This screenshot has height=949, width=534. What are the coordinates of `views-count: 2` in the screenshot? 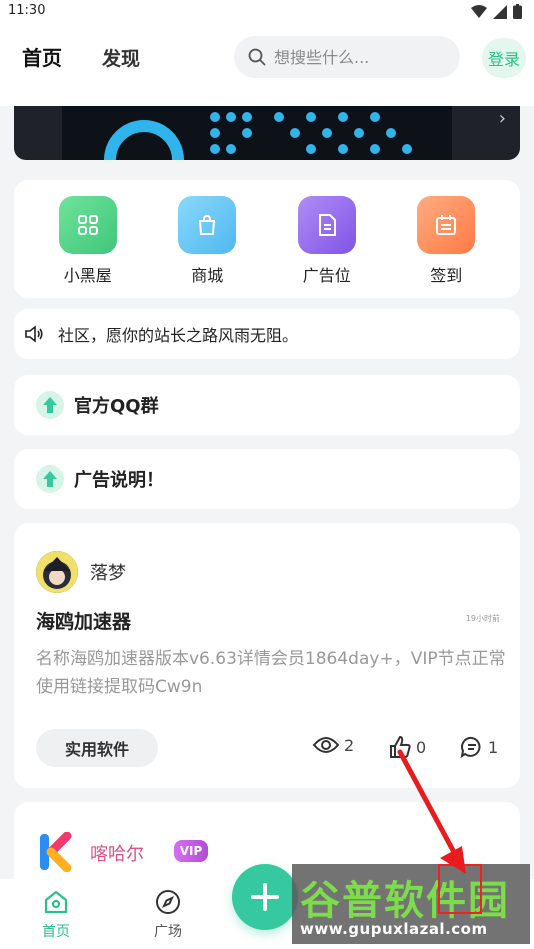 It's located at (349, 745).